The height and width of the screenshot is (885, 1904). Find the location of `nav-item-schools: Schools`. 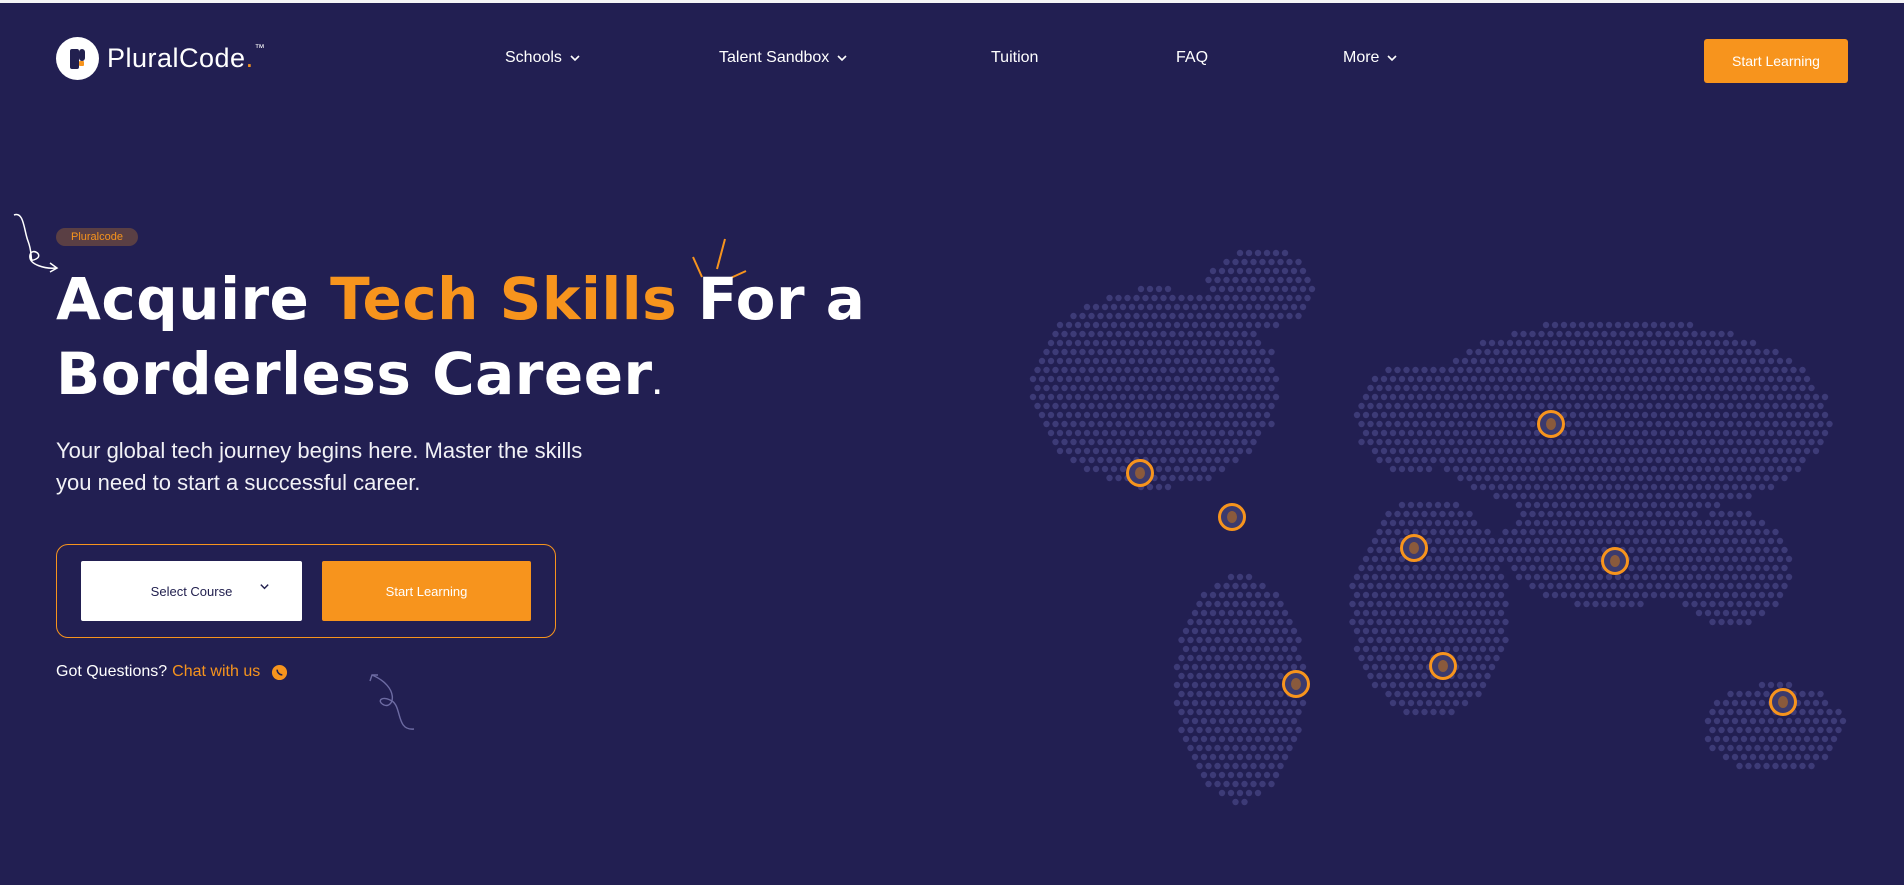

nav-item-schools: Schools is located at coordinates (543, 58).